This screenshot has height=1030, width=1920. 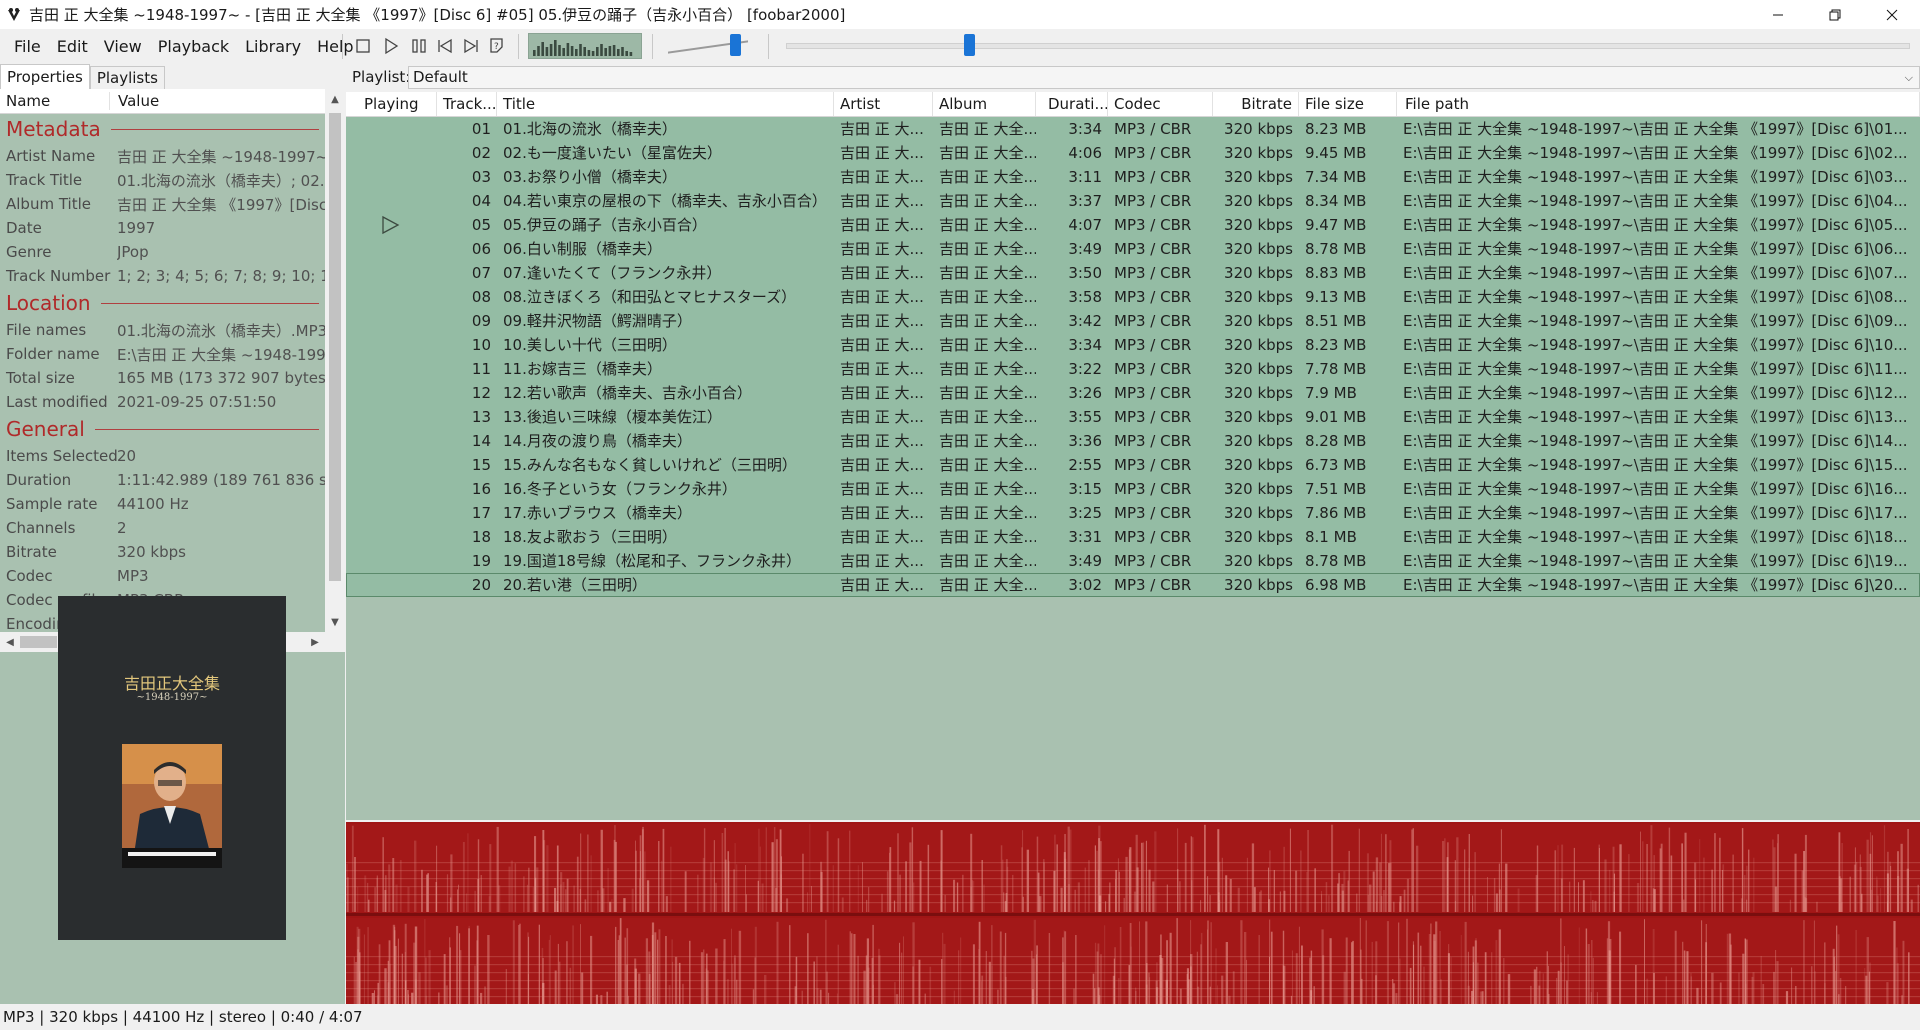 What do you see at coordinates (162, 402) in the screenshot?
I see `property-row: Last modified 2021-09-25 07:51:50` at bounding box center [162, 402].